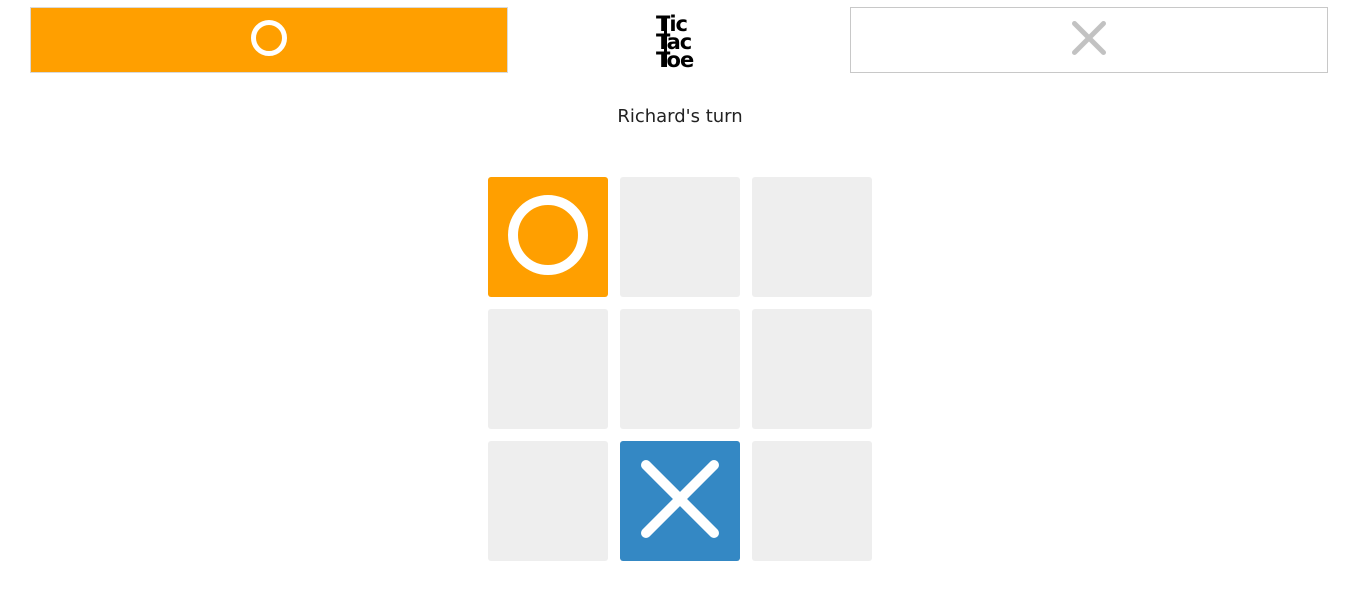  I want to click on player-o-panel, so click(269, 40).